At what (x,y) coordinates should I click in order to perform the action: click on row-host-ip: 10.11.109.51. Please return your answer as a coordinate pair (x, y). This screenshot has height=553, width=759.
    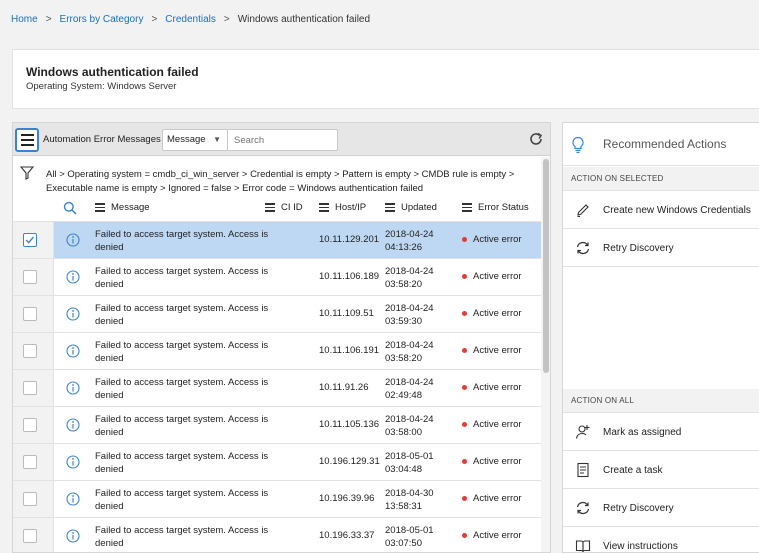
    Looking at the image, I should click on (346, 313).